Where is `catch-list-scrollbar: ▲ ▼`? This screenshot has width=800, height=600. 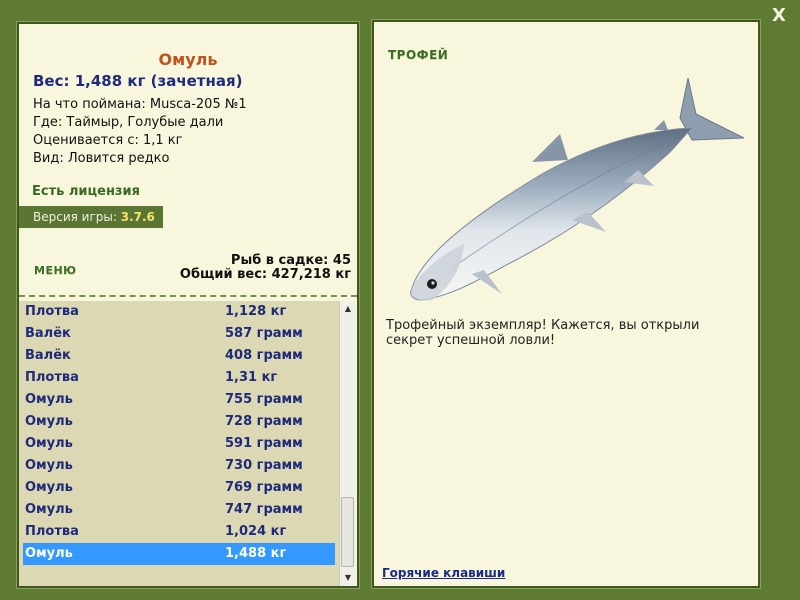 catch-list-scrollbar: ▲ ▼ is located at coordinates (347, 443).